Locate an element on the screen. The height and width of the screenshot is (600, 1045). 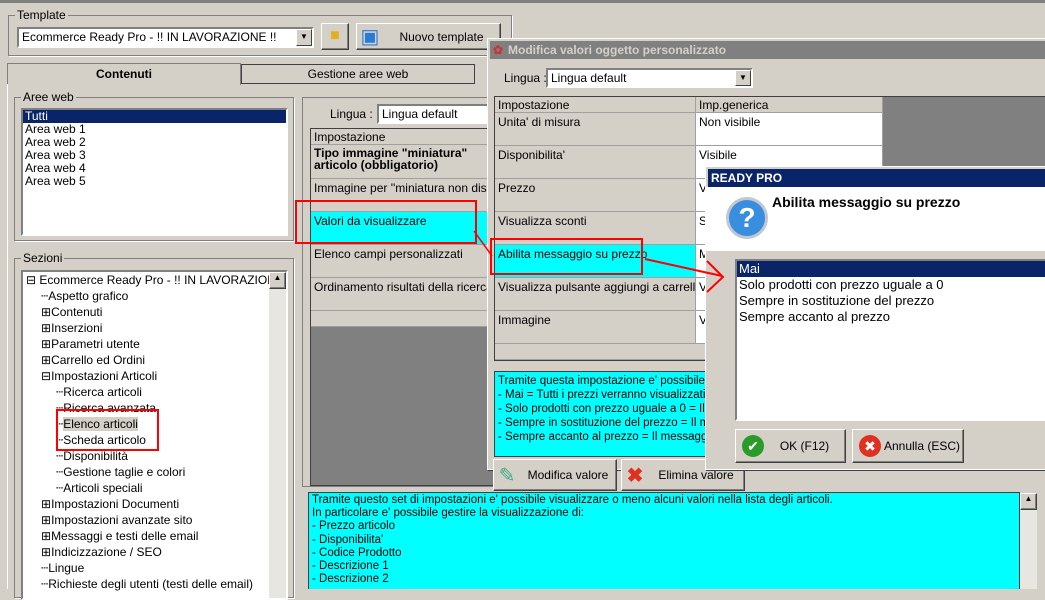
tree-item-selected: ┄Elenco articoli is located at coordinates (97, 424).